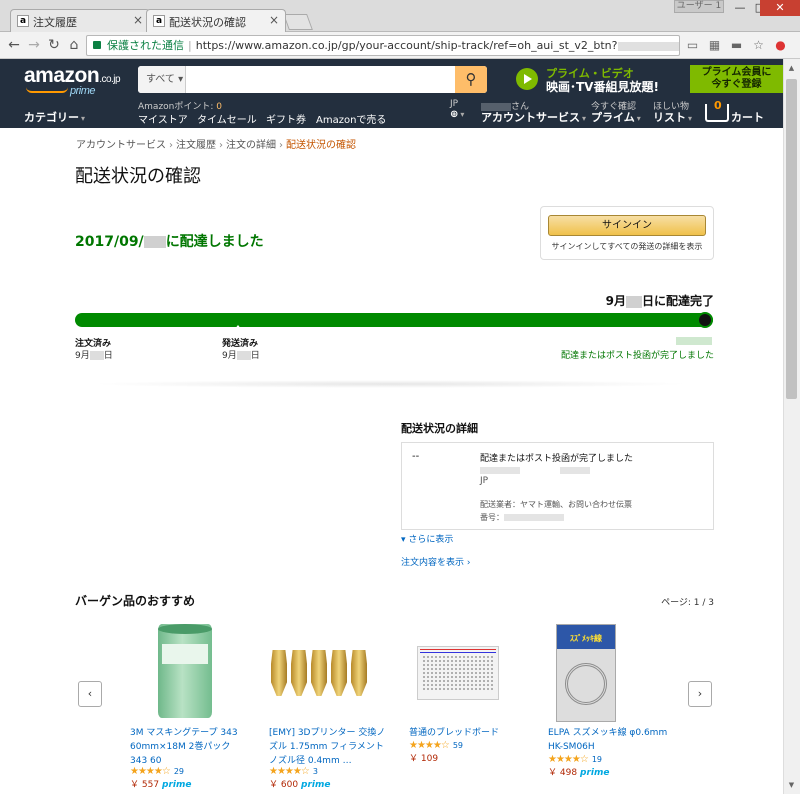 The image size is (800, 794). Describe the element at coordinates (62, 75) in the screenshot. I see `logo-text: amazon` at that location.